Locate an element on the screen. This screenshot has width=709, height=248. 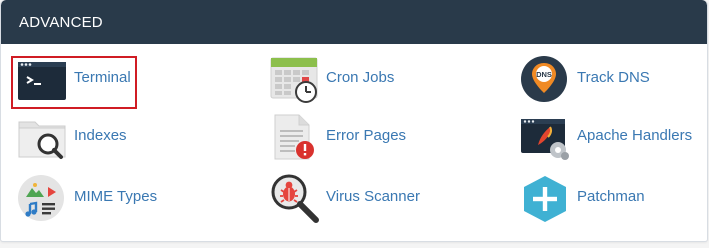
item-apache-handlers: Apache Handlers is located at coordinates (610, 137).